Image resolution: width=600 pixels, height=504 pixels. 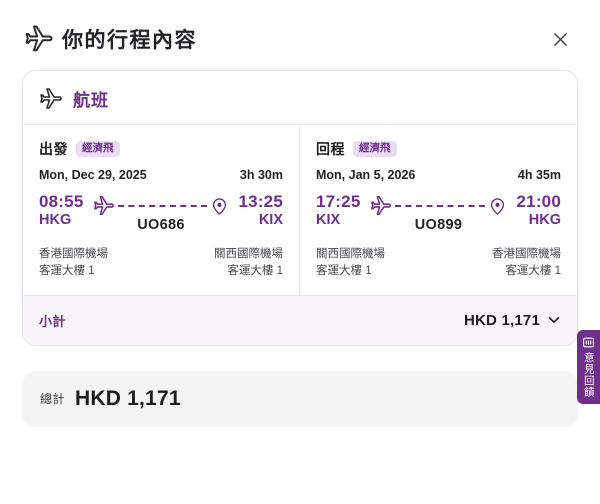 I want to click on page-title: 你的行程內容, so click(x=129, y=40).